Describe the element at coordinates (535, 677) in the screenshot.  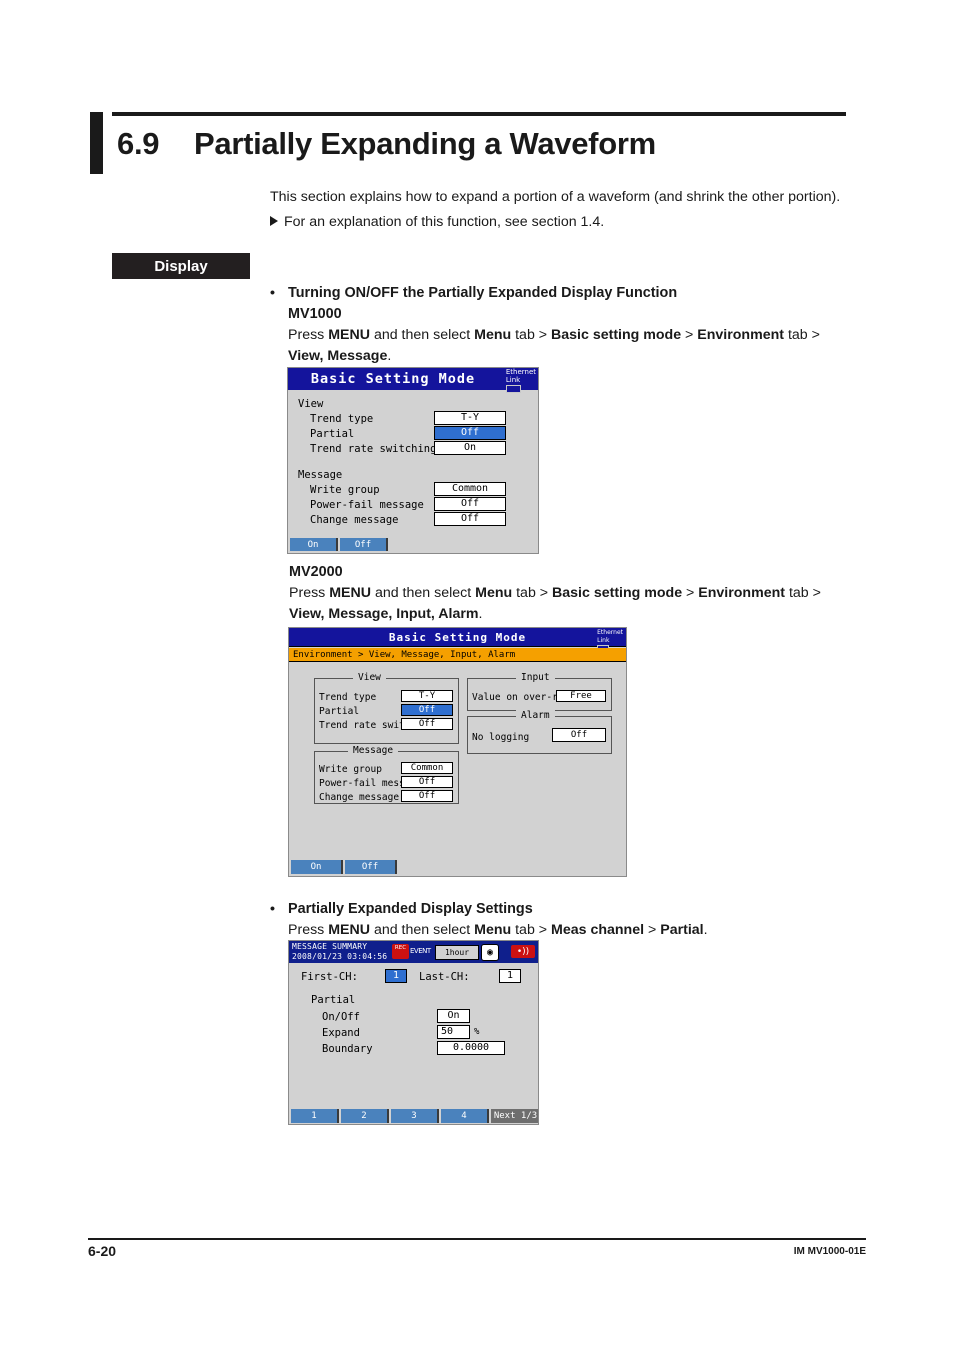
I see `device2-input-group-label: Input` at that location.